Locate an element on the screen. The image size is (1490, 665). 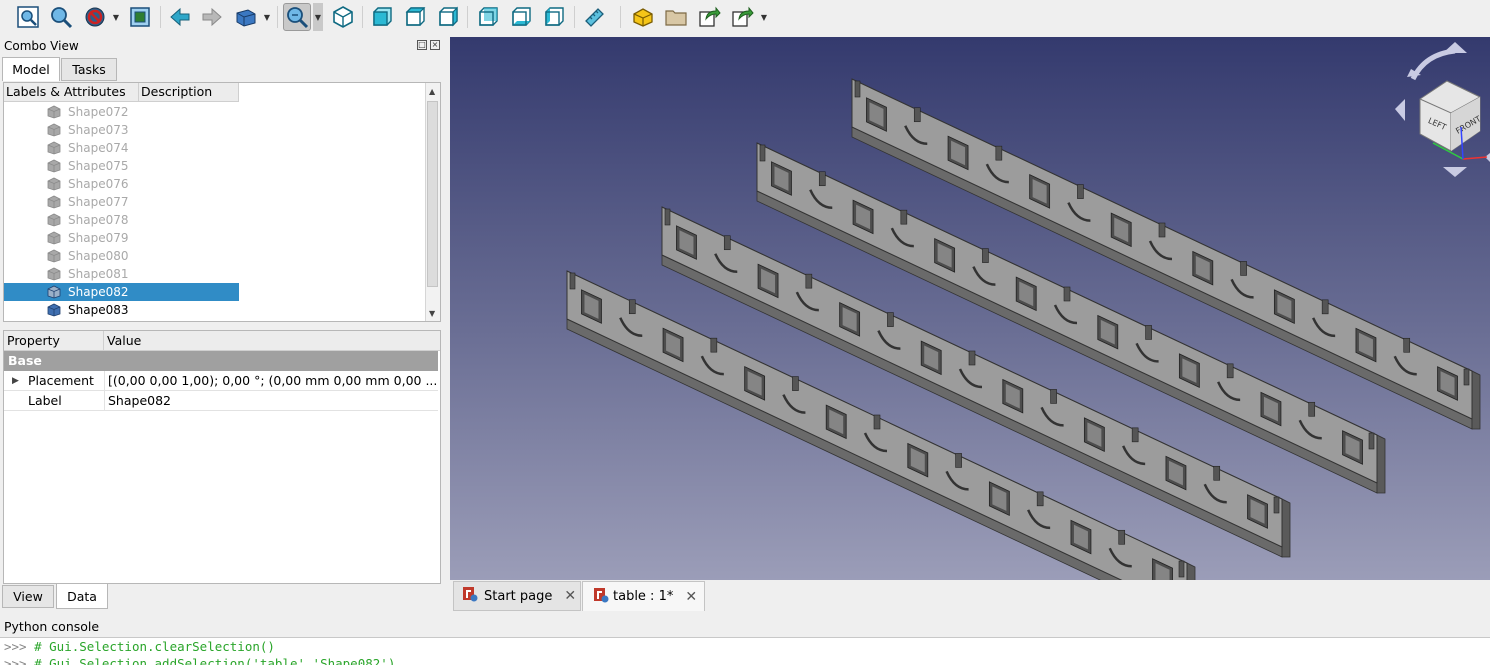
tree-item: Shape083 is located at coordinates (121, 310).